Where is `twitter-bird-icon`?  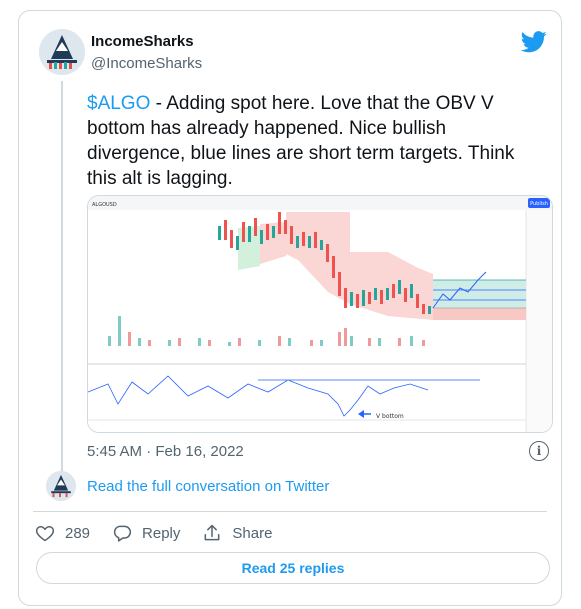 twitter-bird-icon is located at coordinates (534, 42).